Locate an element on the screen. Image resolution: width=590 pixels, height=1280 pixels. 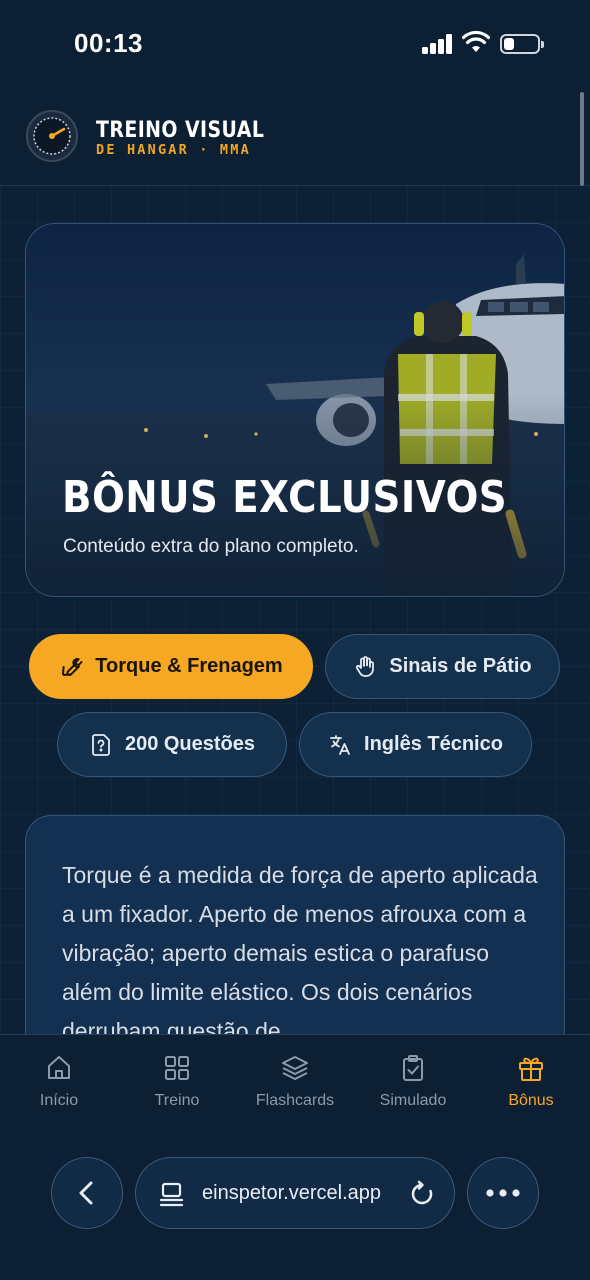
more-options-button is located at coordinates (503, 1193).